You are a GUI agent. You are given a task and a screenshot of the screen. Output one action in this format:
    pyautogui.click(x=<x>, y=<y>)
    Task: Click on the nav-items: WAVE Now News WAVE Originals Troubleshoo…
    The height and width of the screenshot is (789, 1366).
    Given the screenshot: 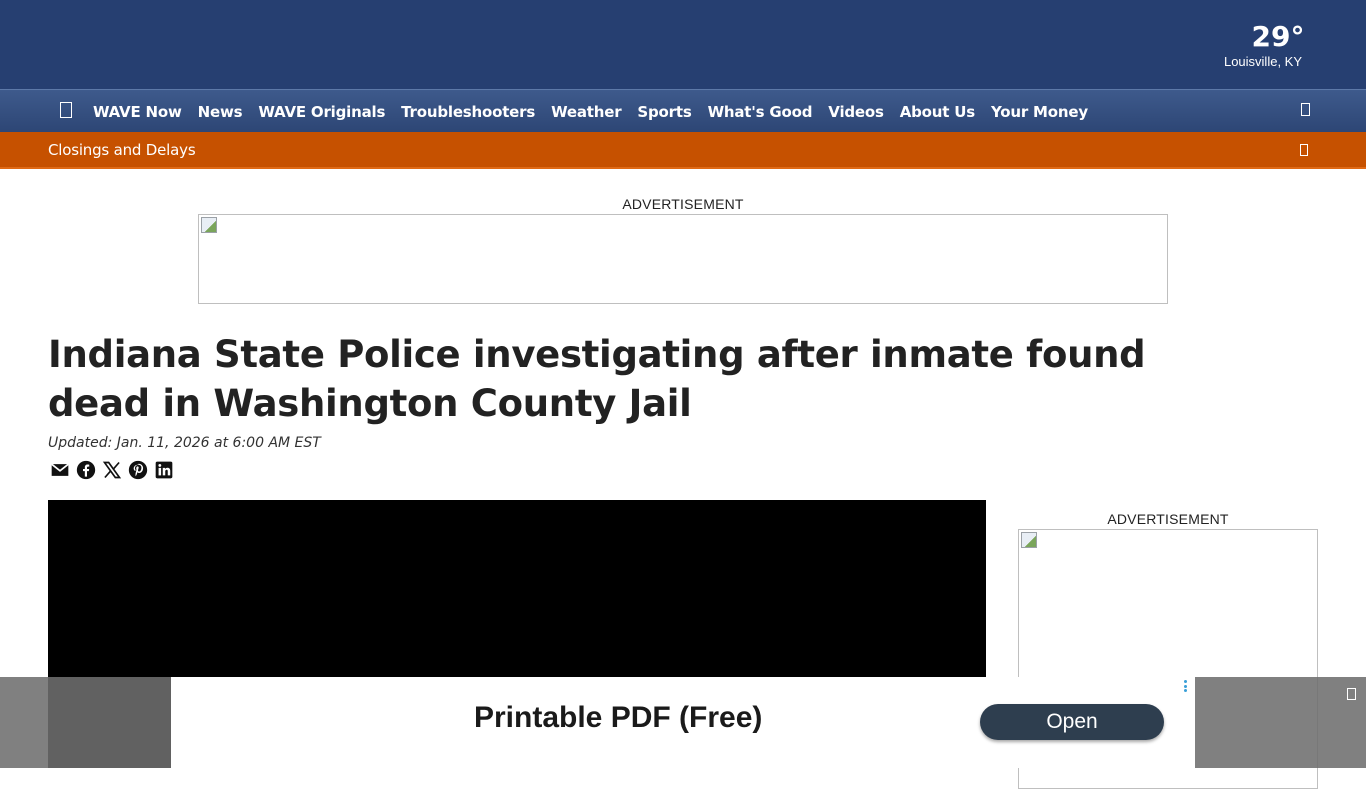 What is the action you would take?
    pyautogui.click(x=590, y=111)
    